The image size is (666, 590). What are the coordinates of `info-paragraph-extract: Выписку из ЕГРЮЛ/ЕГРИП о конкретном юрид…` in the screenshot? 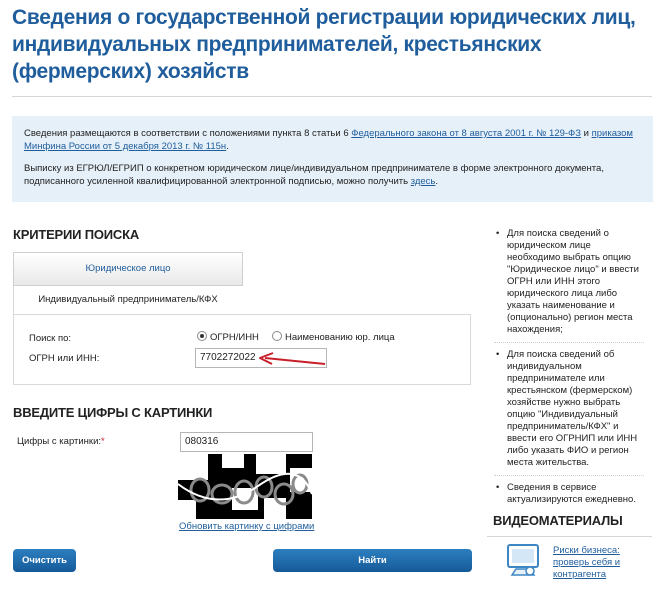 It's located at (332, 175).